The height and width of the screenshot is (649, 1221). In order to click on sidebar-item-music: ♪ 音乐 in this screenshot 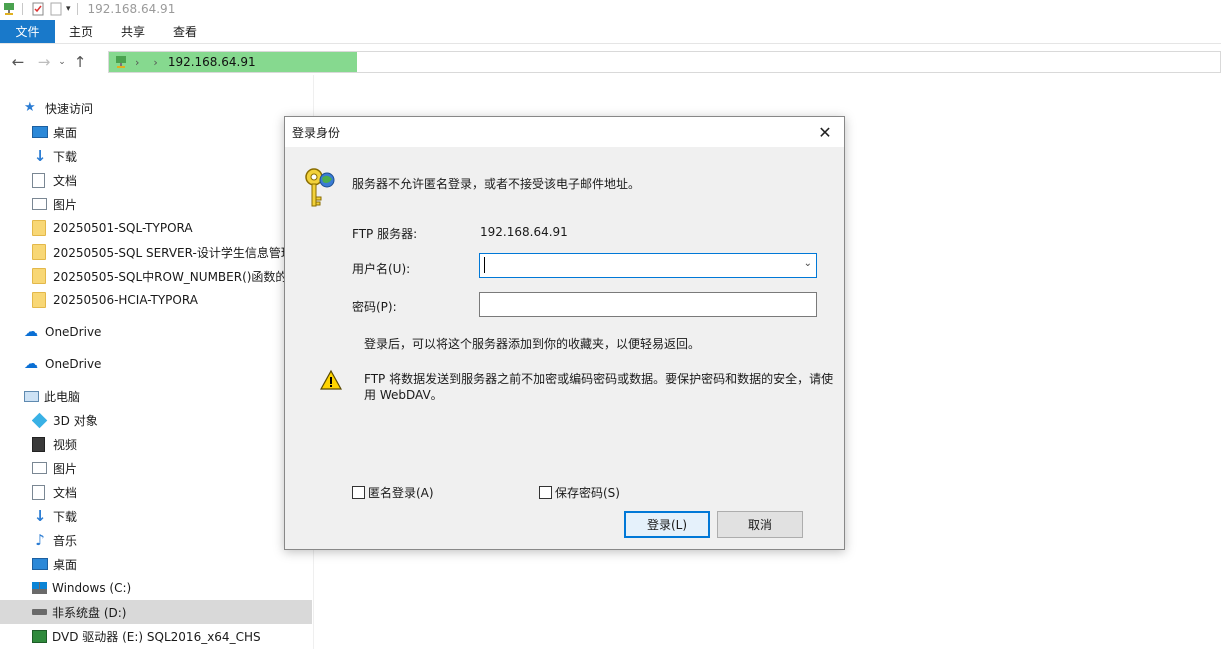, I will do `click(54, 540)`.